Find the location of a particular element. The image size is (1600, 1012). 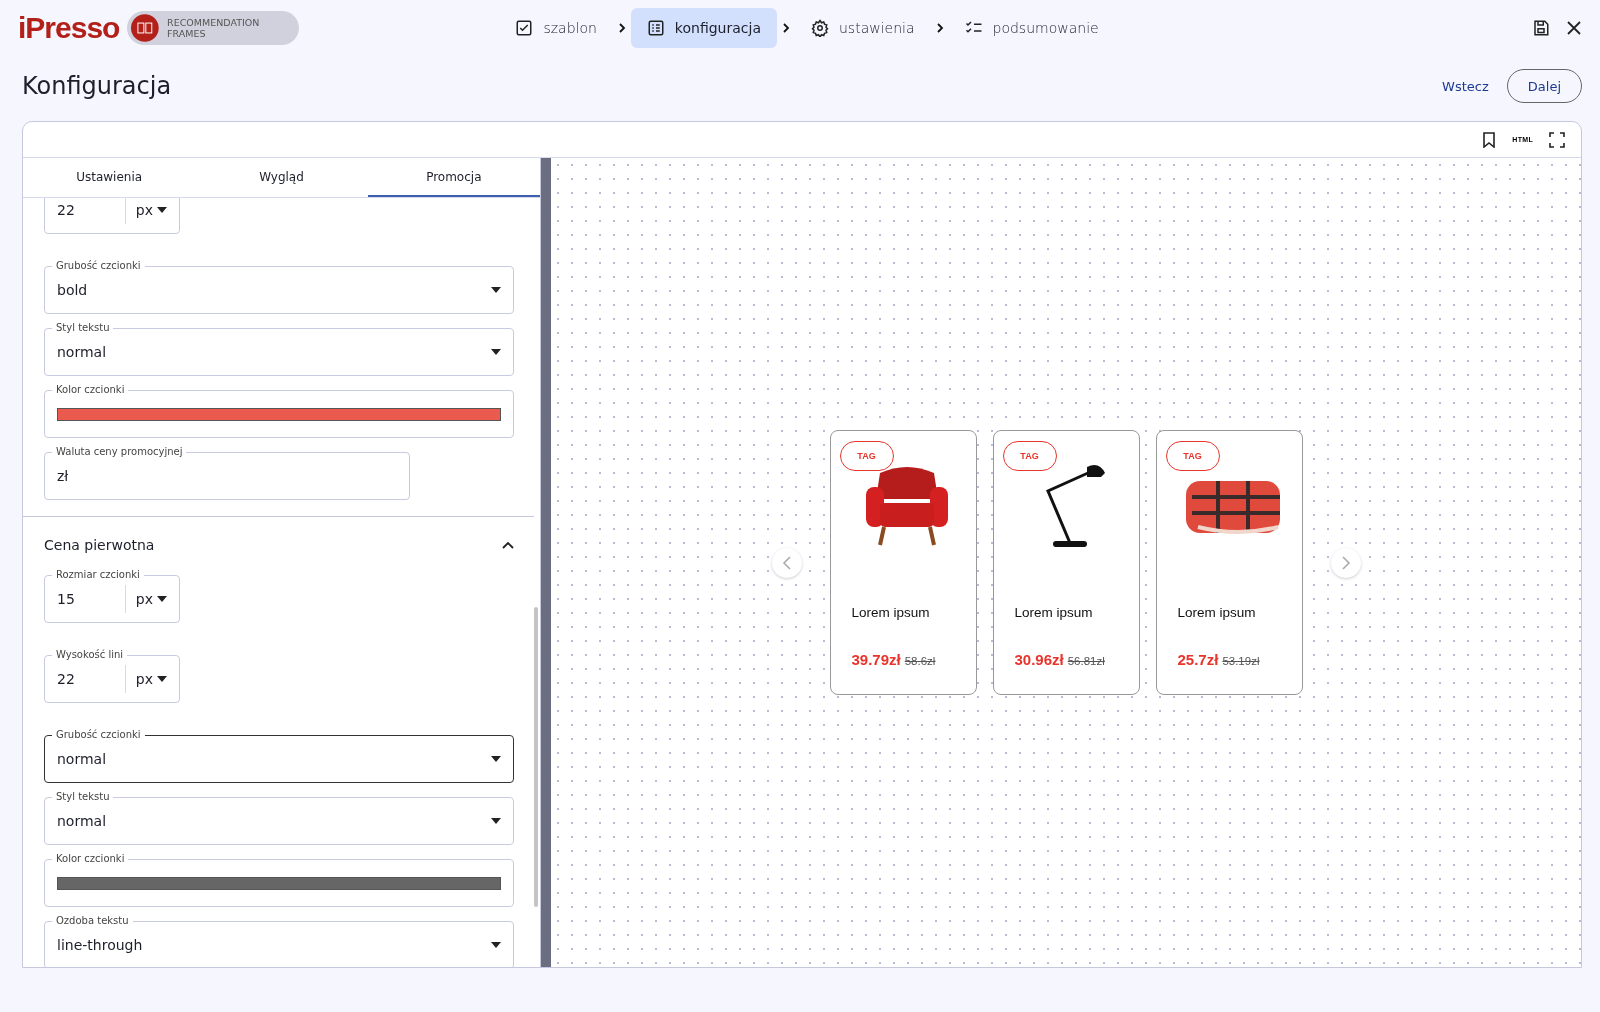

tab: Promocja is located at coordinates (453, 177).